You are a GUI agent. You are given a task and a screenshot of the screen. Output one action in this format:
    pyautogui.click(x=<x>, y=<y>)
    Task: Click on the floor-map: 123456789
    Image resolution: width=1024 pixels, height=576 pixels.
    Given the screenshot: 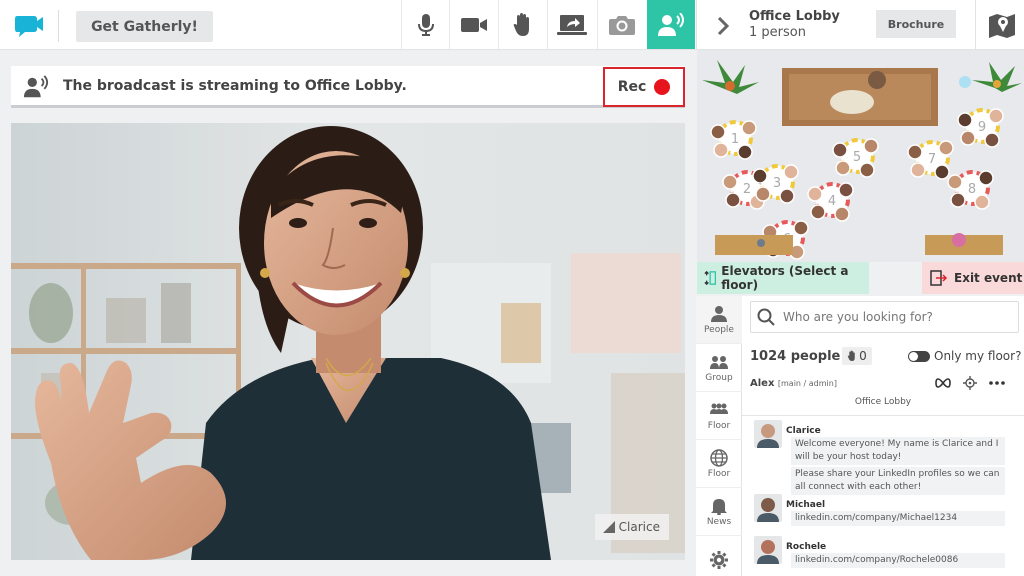 What is the action you would take?
    pyautogui.click(x=860, y=156)
    